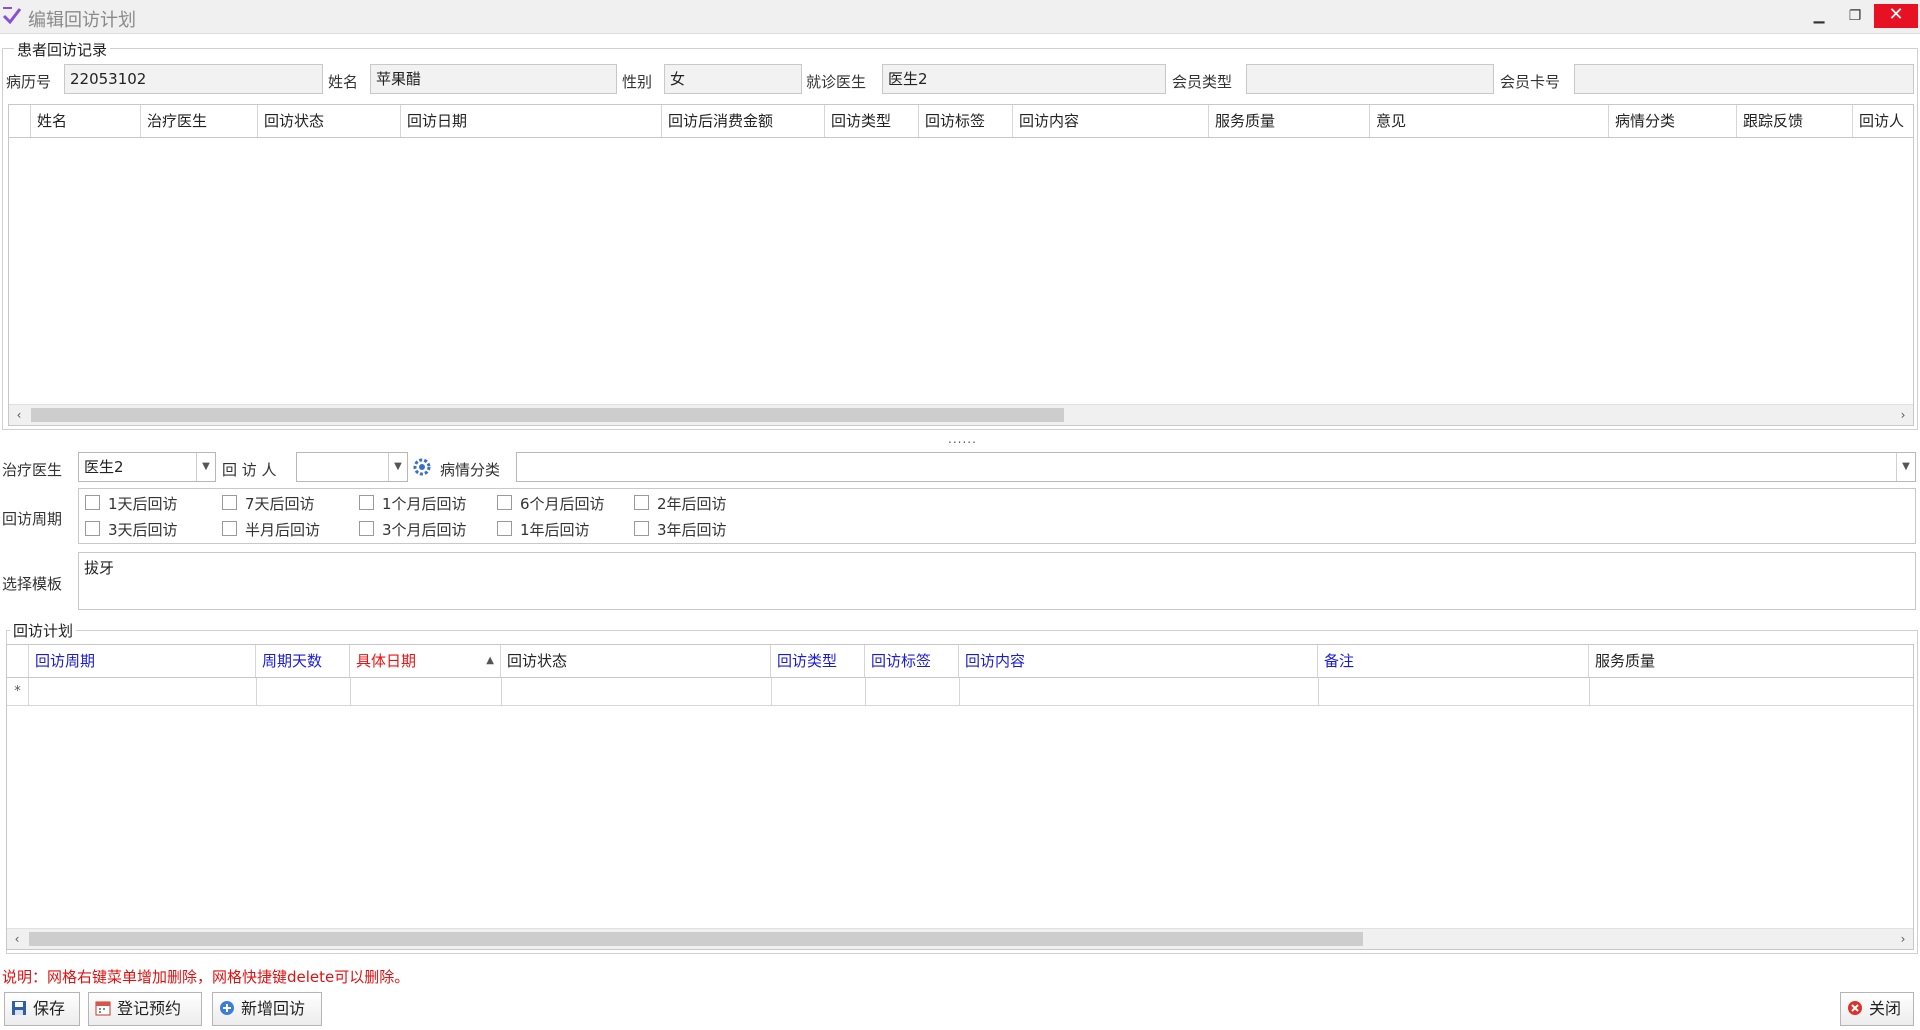  I want to click on restore-icon: ❐, so click(1855, 16).